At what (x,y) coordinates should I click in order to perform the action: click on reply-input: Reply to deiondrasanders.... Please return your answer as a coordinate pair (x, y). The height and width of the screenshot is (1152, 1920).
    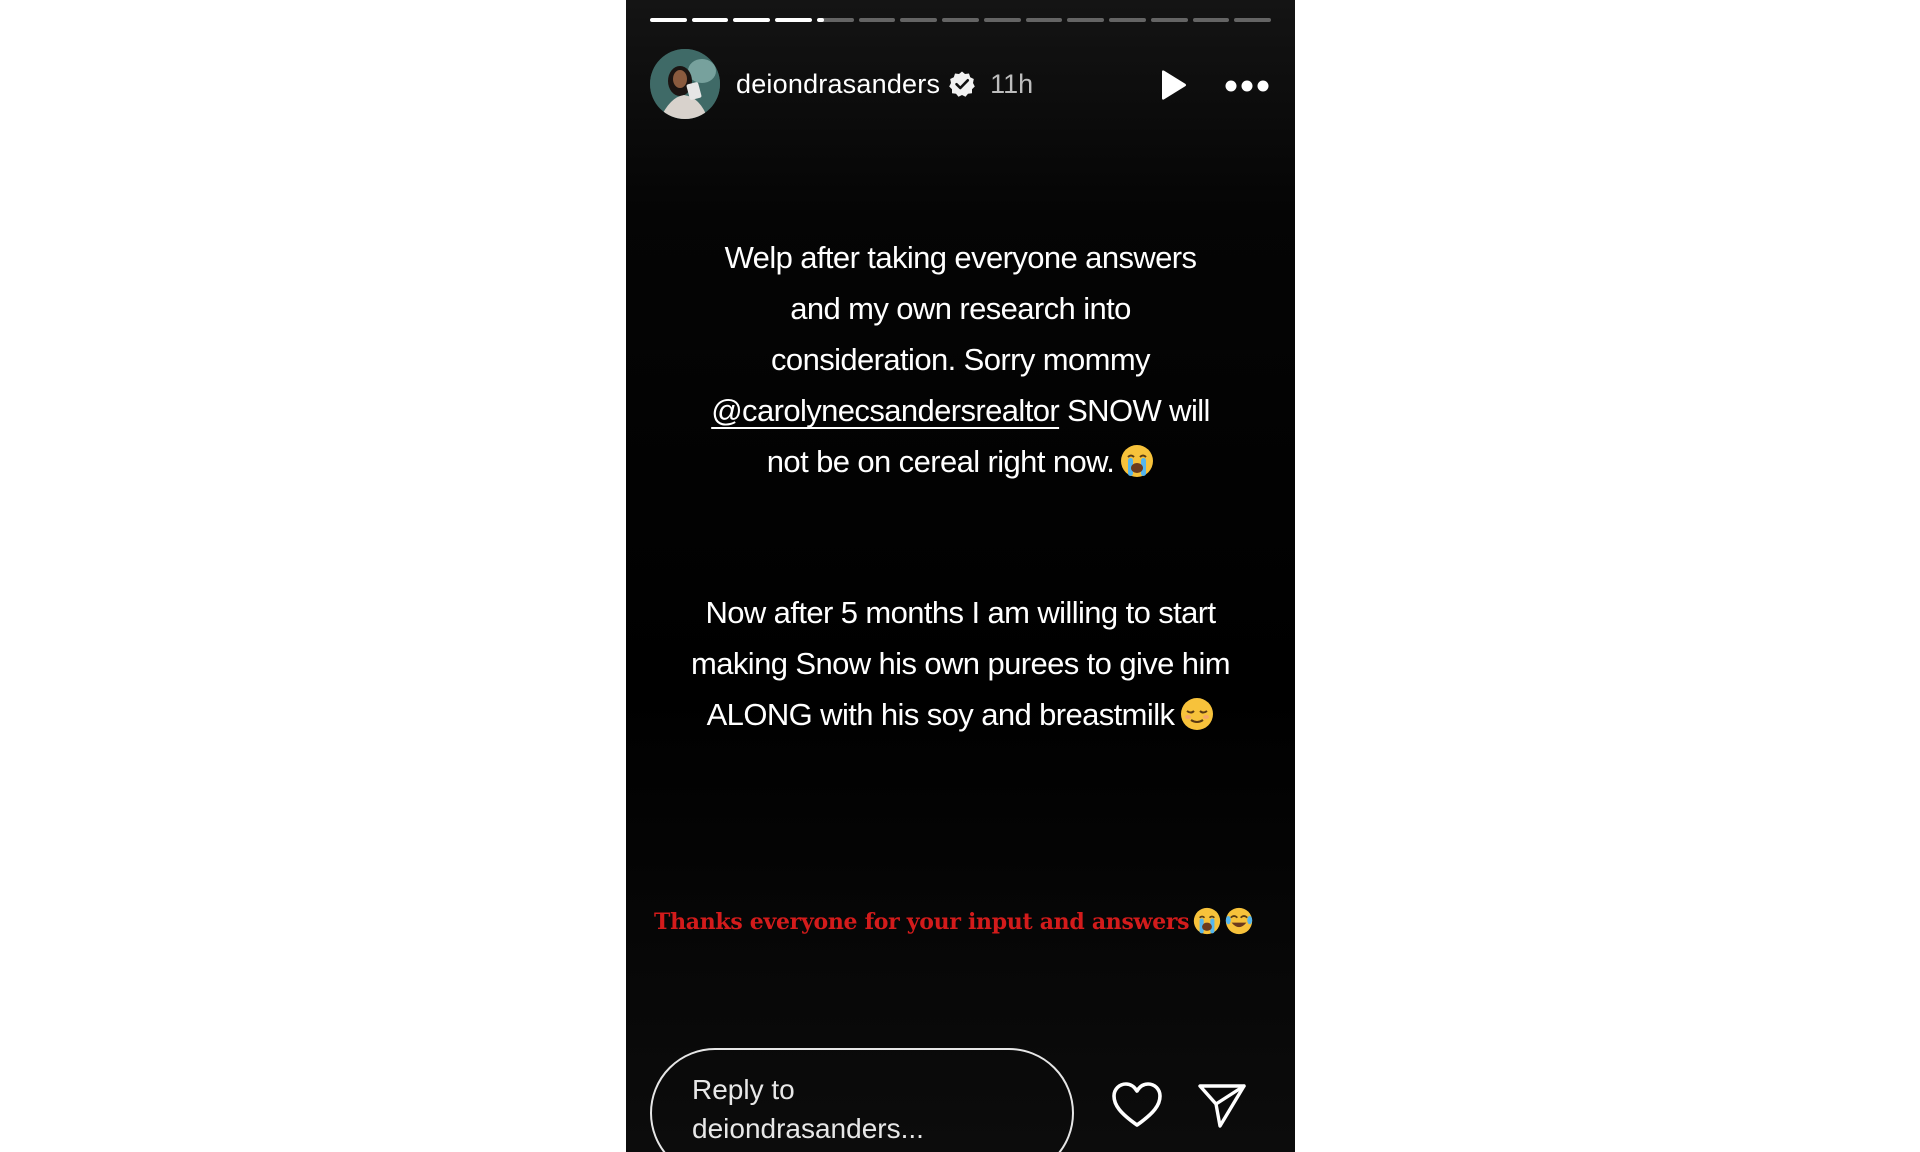
    Looking at the image, I should click on (862, 1100).